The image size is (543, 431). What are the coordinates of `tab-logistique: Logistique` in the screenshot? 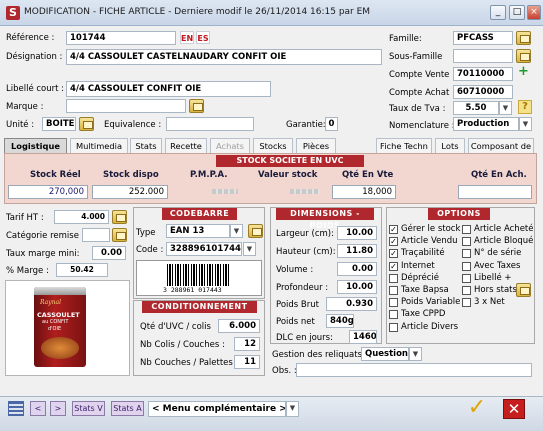 It's located at (35, 145).